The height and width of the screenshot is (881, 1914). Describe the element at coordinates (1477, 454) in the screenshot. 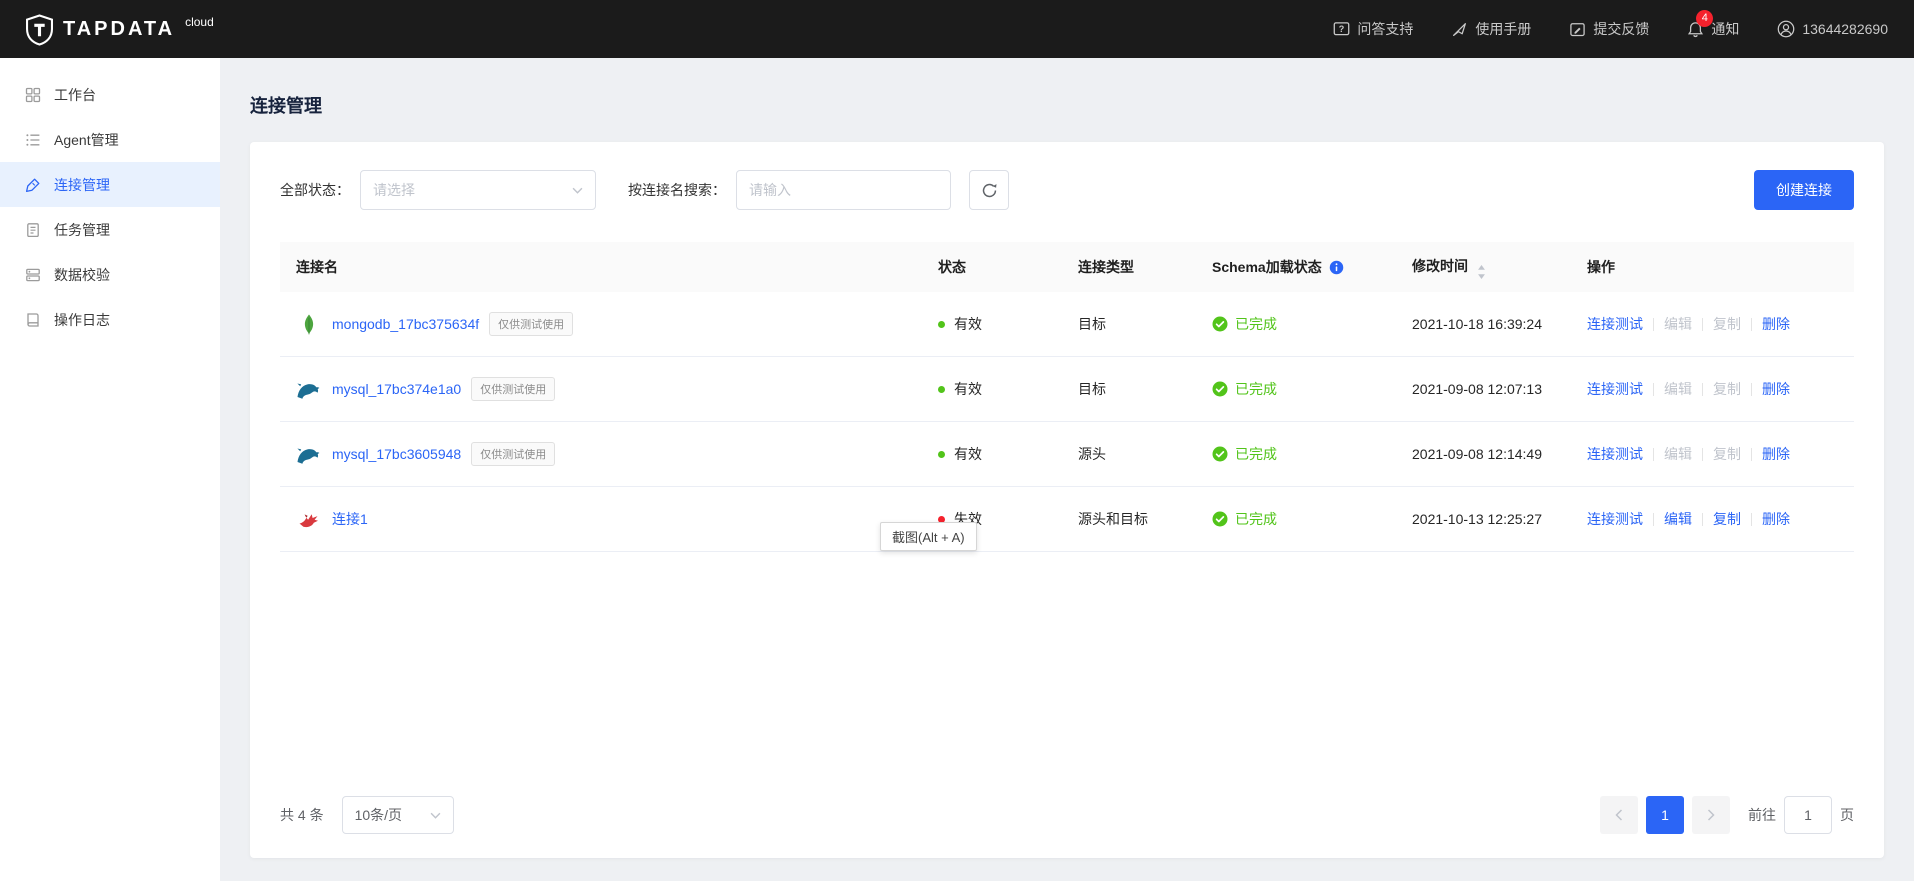

I see `modified-time: 2021-09-08 12:14:49` at that location.